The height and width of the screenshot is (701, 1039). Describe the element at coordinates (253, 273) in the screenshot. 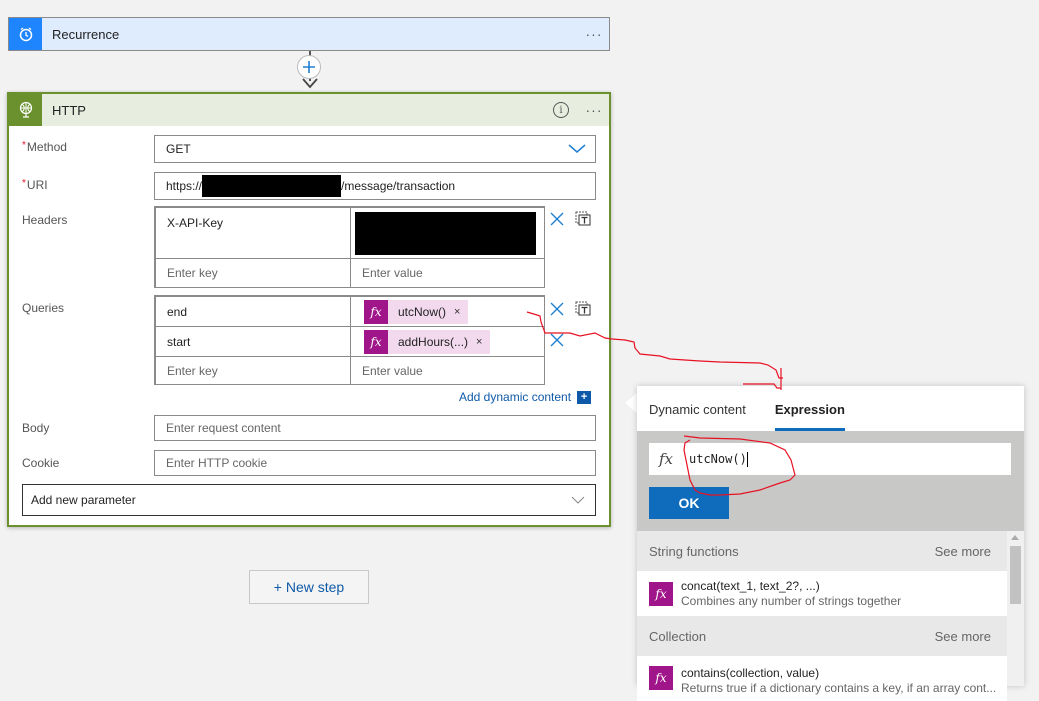

I see `header-new-key-input: Enter key` at that location.